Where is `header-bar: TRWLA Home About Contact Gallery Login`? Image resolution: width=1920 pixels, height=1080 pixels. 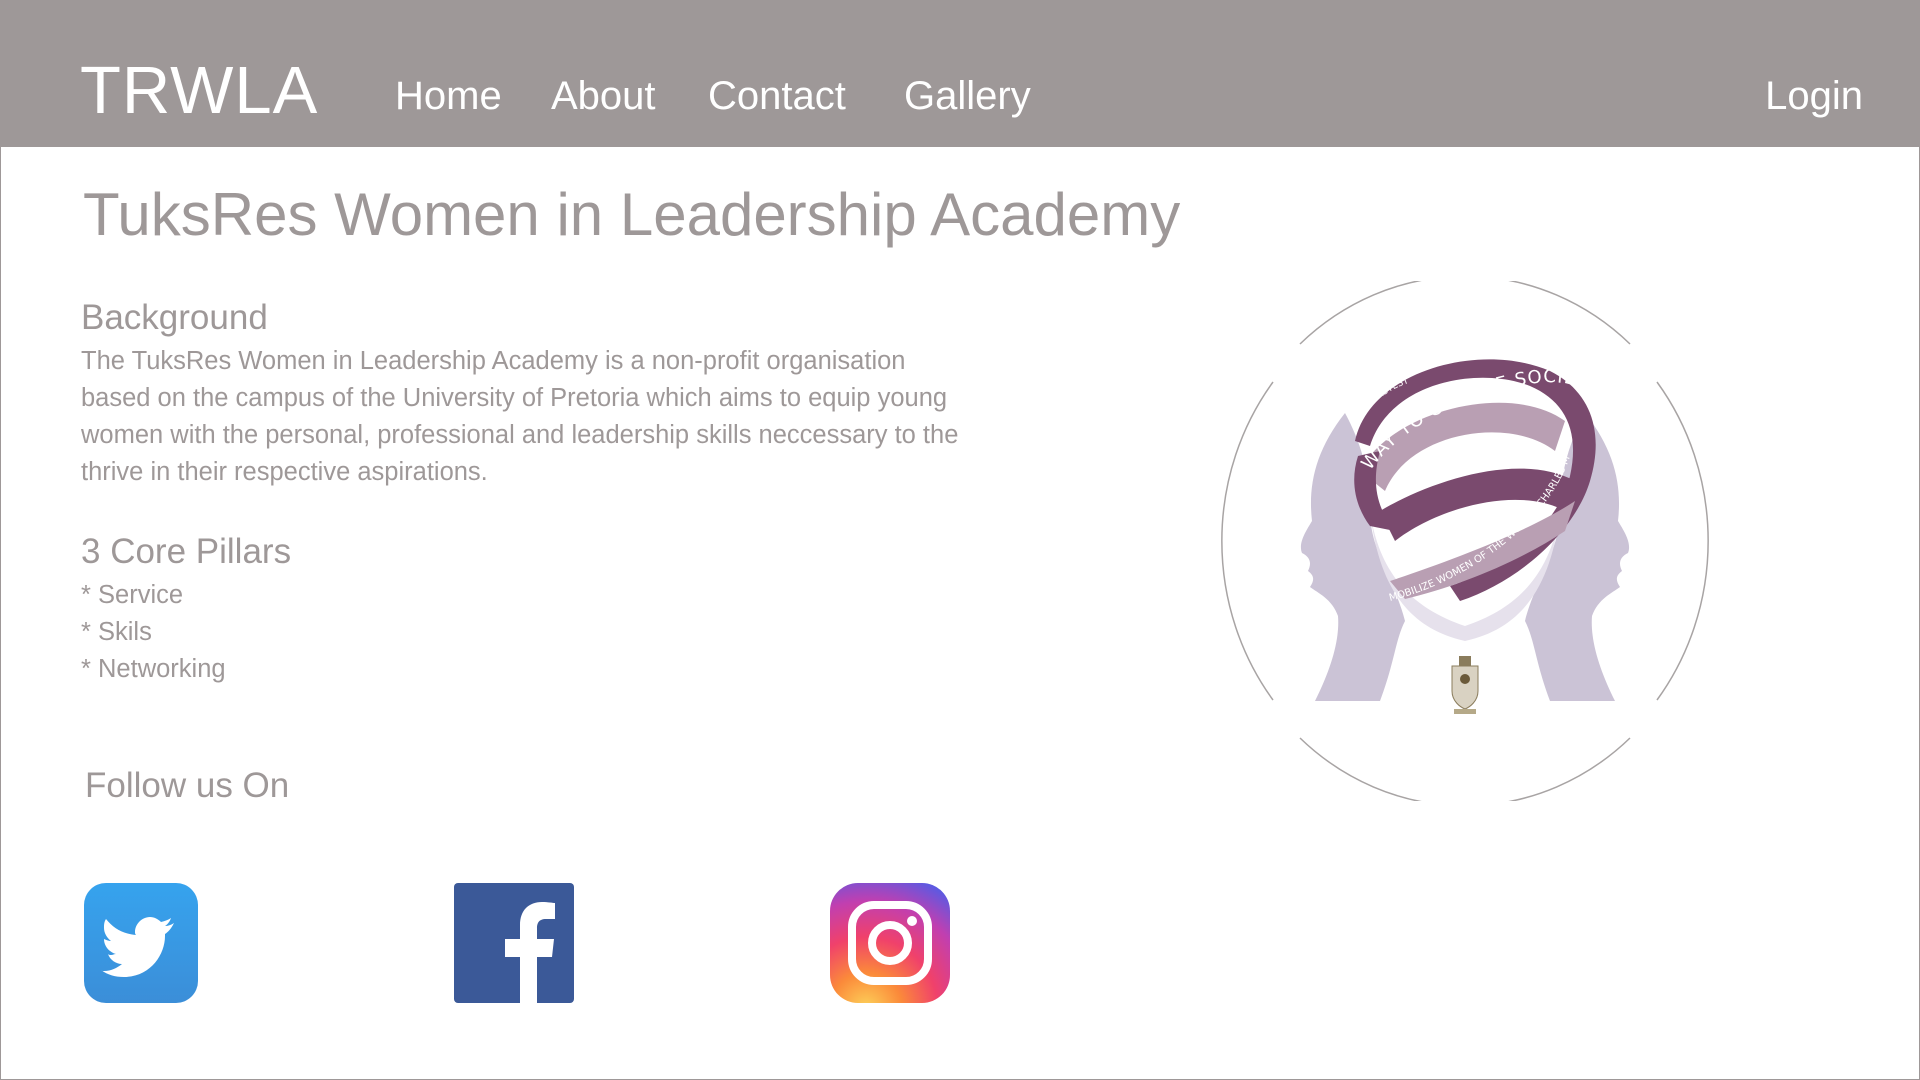
header-bar: TRWLA Home About Contact Gallery Login is located at coordinates (960, 74).